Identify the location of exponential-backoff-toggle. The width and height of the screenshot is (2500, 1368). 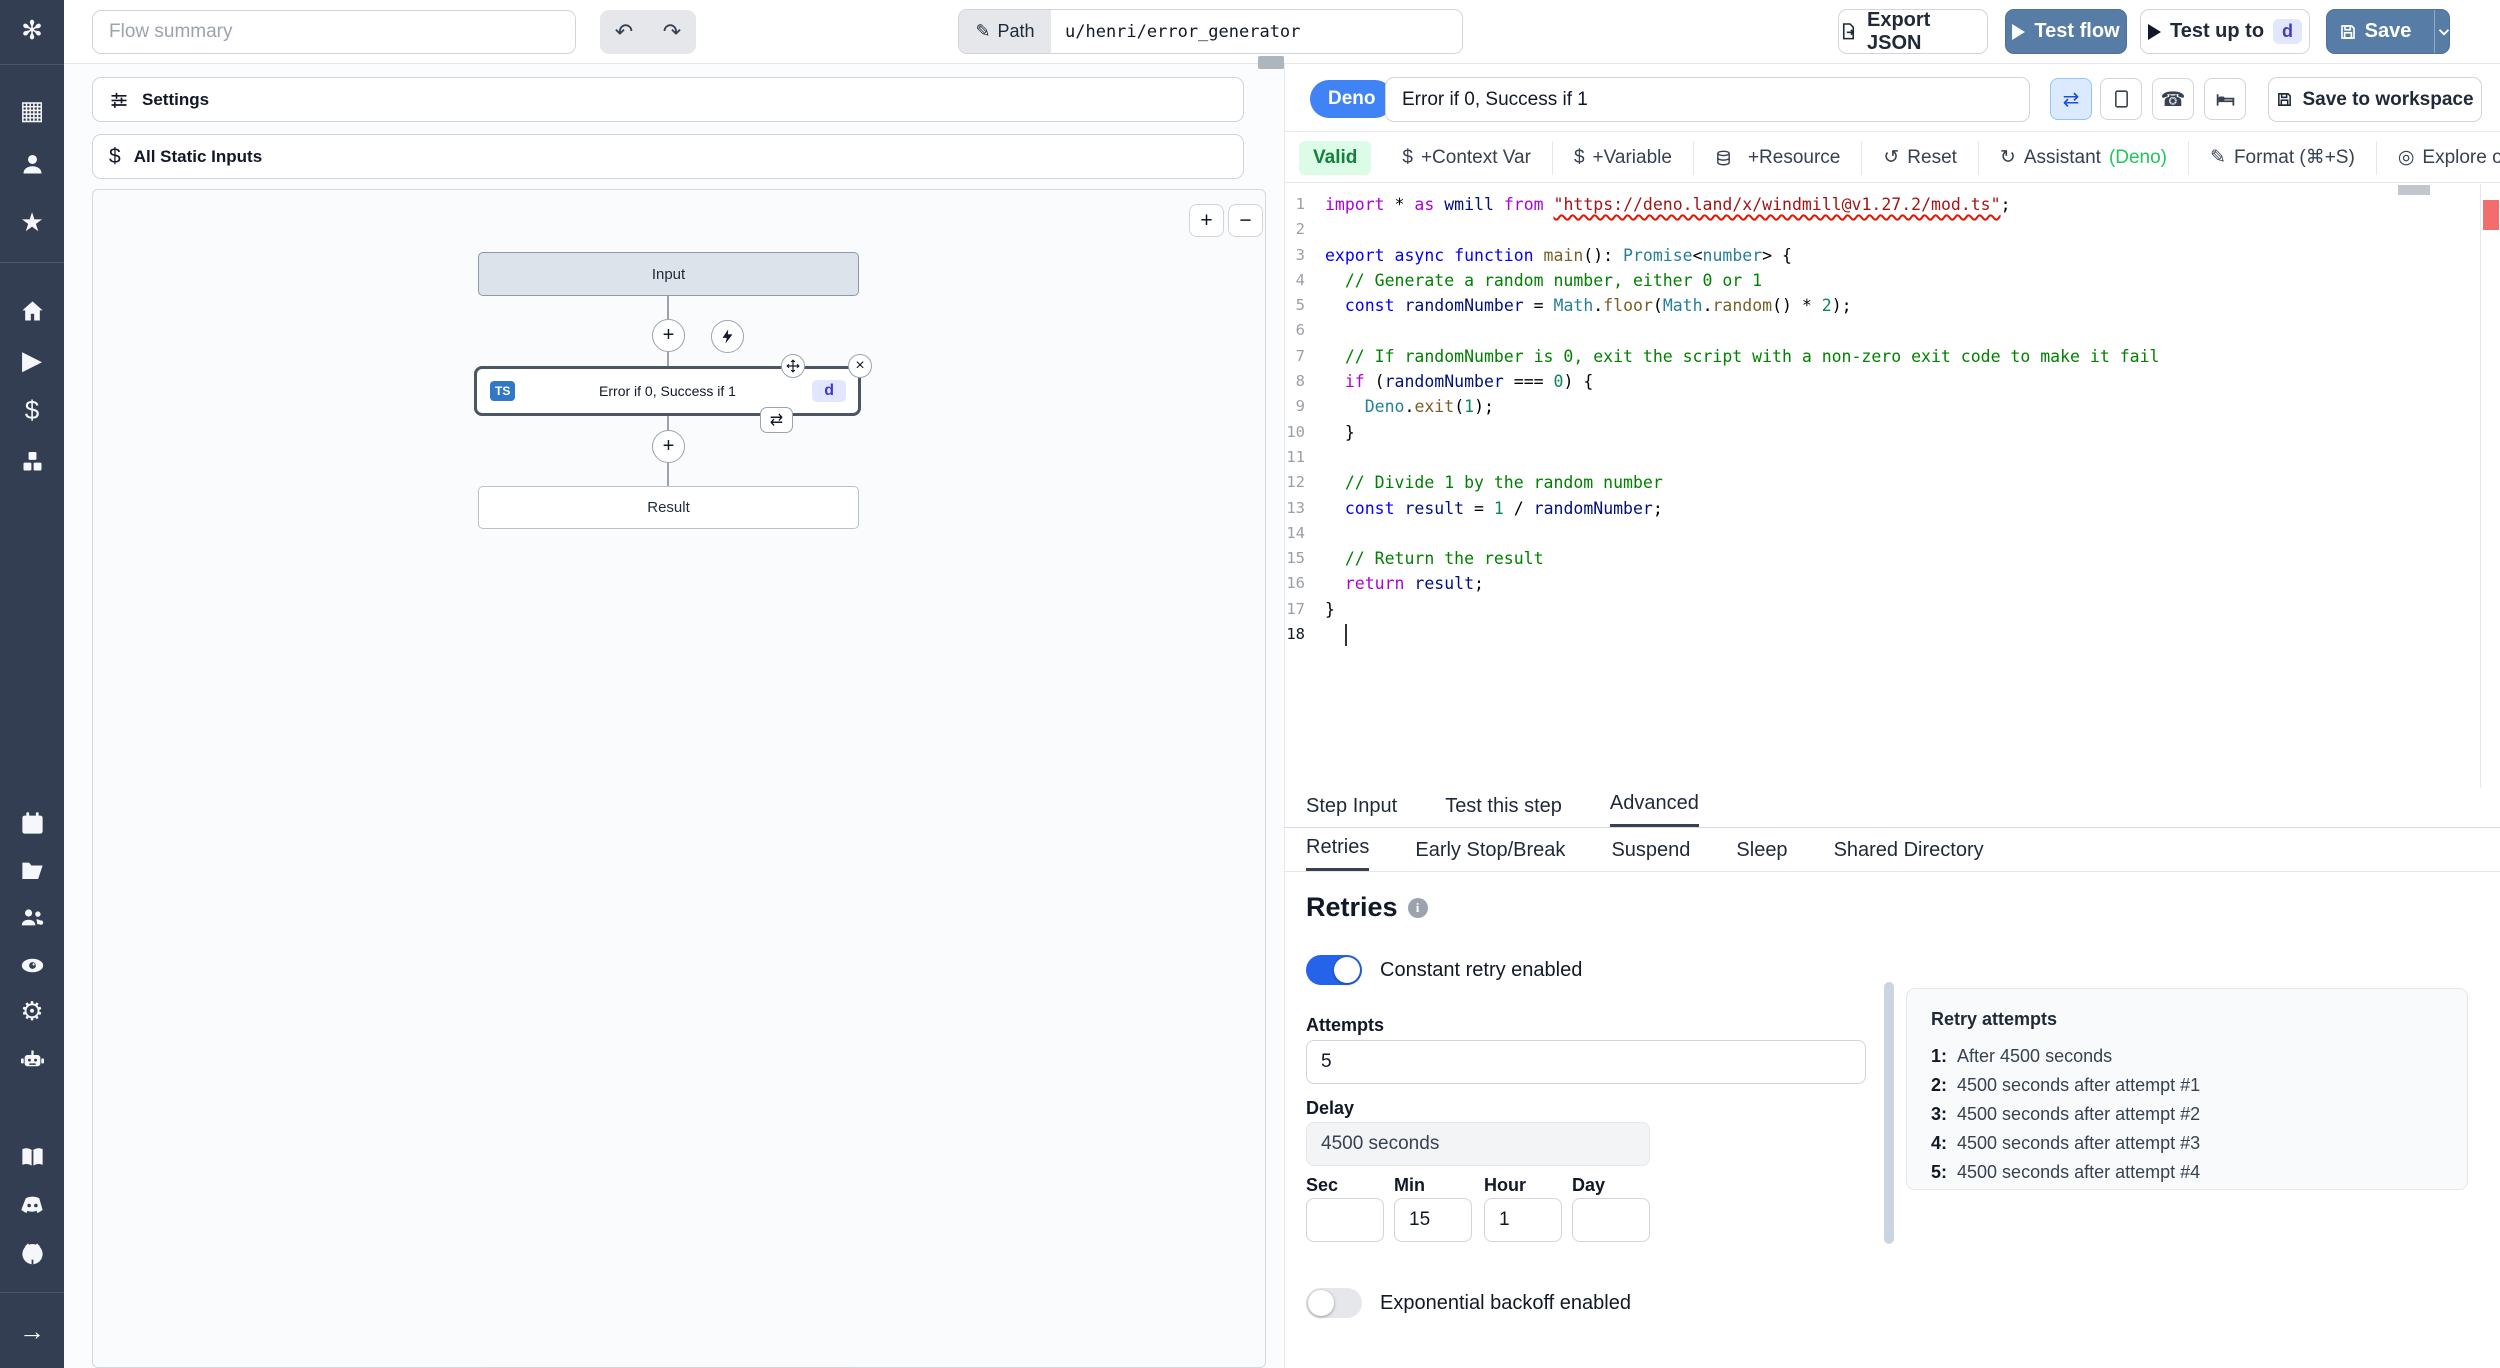
(1334, 1303).